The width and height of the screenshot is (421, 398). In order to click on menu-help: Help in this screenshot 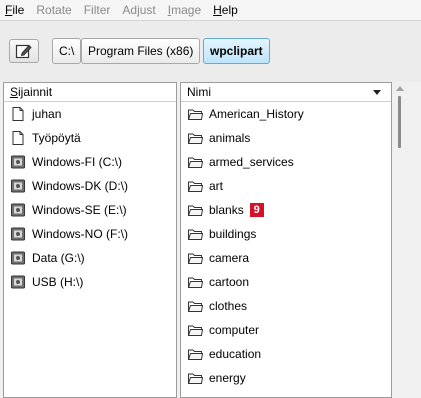, I will do `click(225, 10)`.